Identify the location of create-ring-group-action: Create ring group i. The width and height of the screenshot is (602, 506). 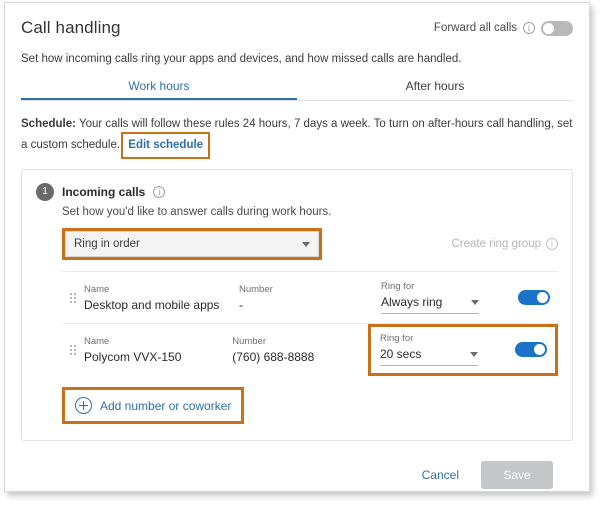
(504, 244).